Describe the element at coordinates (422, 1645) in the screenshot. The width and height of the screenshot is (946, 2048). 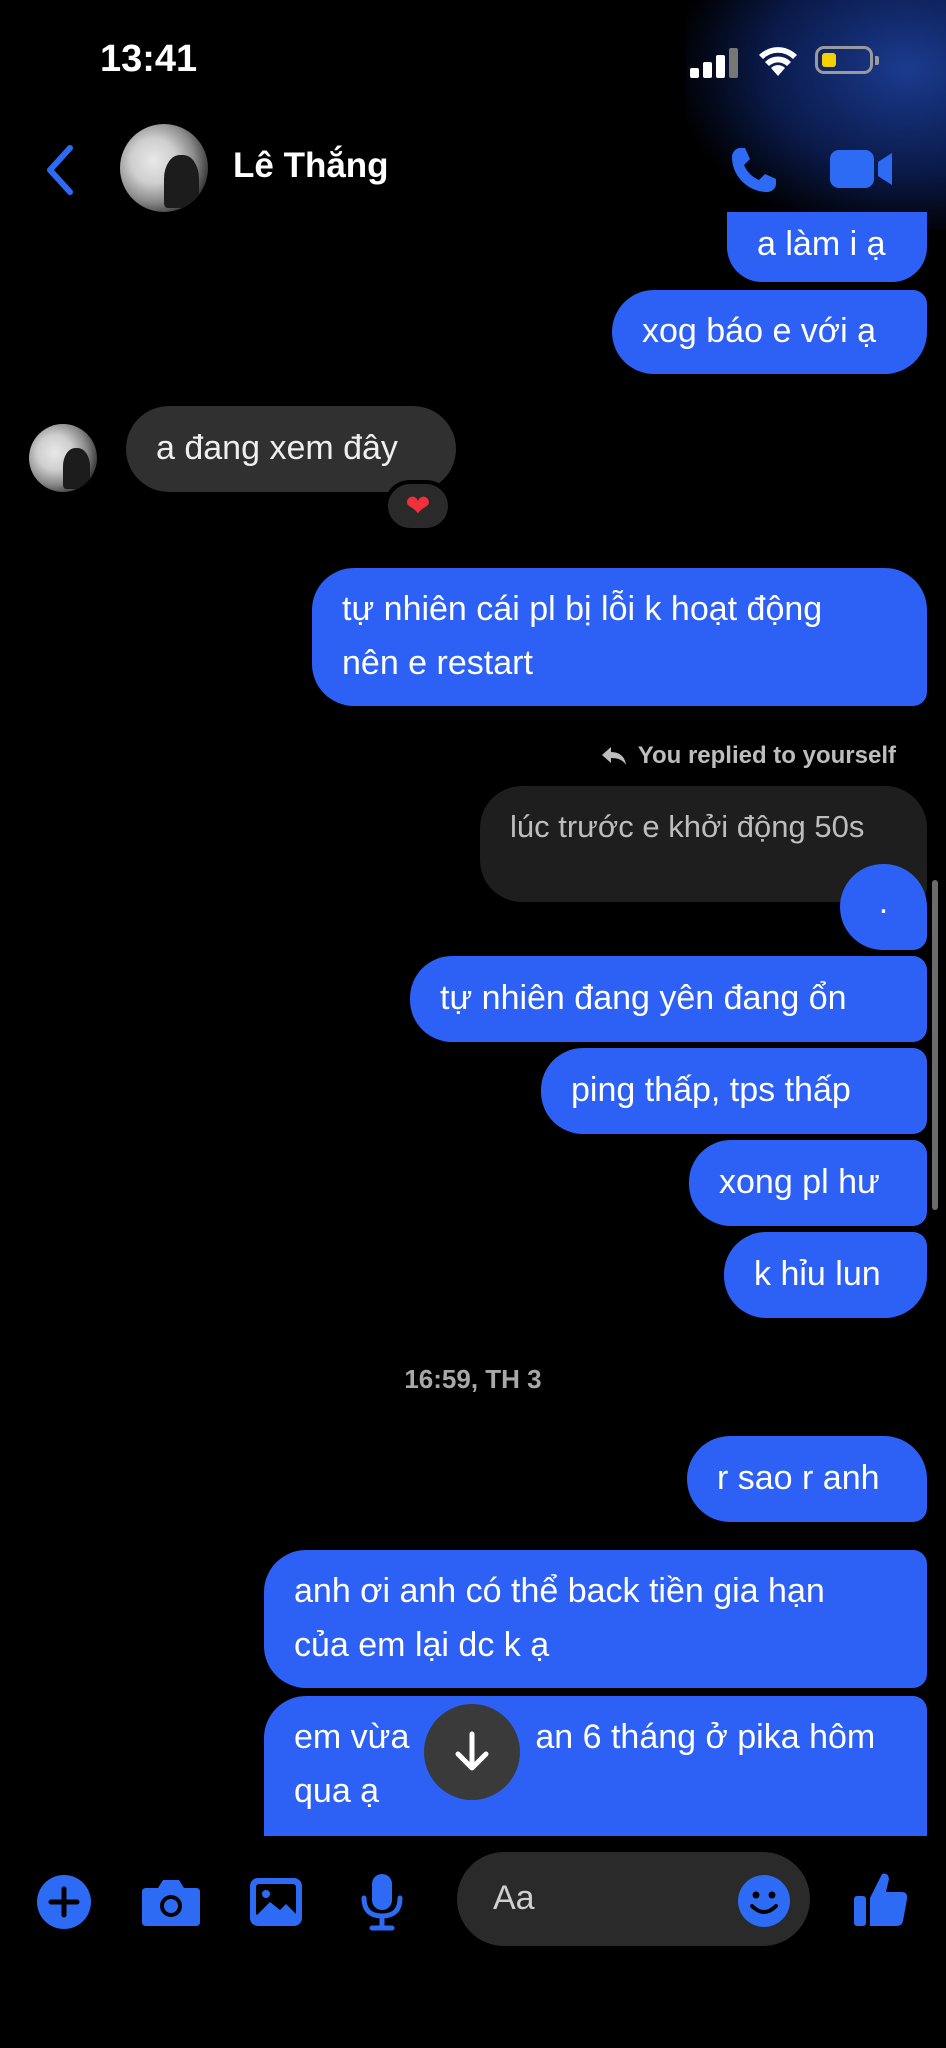
I see `message-text-line: của em lại dc k ạ` at that location.